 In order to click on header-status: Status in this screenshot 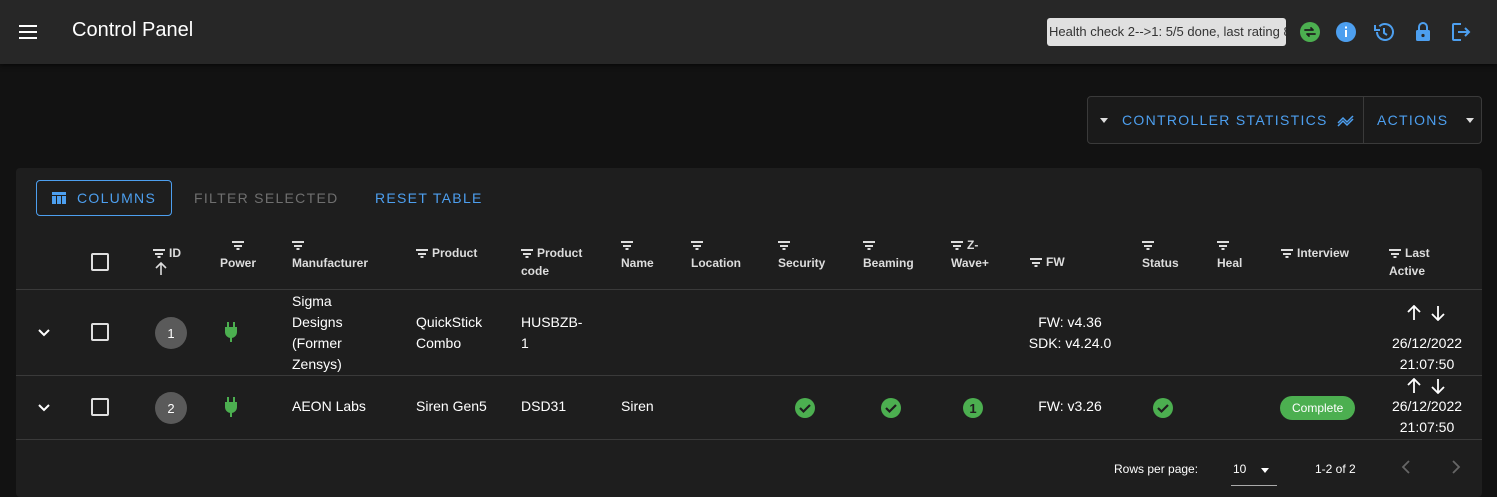, I will do `click(1160, 254)`.